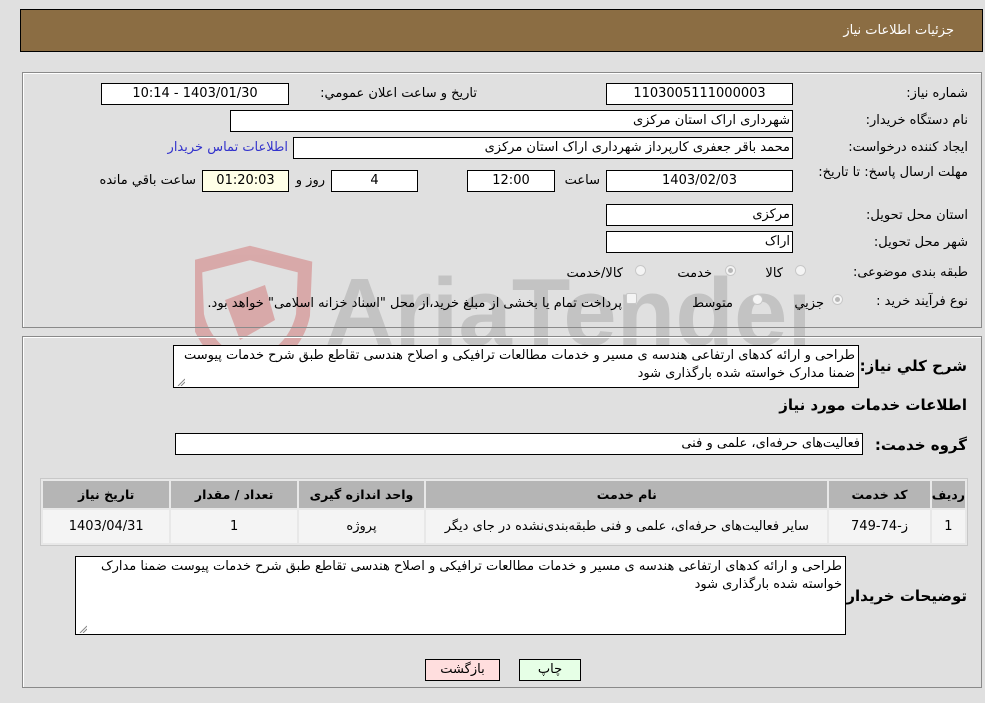 This screenshot has width=985, height=703. Describe the element at coordinates (511, 121) in the screenshot. I see `buyer-org-field: شهرداری اراک استان مرکزی` at that location.